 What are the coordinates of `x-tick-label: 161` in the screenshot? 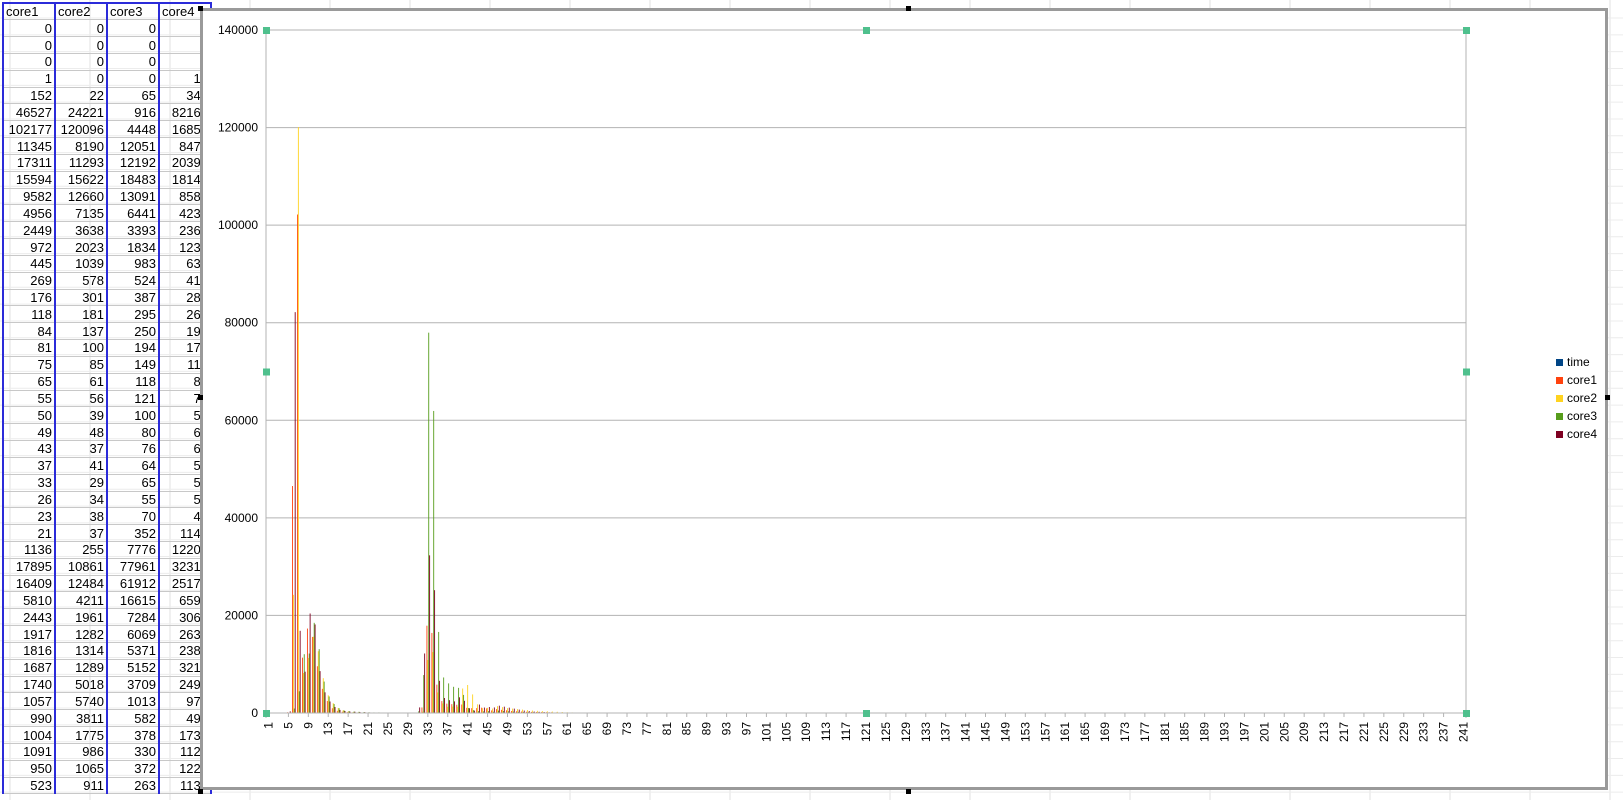 It's located at (1065, 732).